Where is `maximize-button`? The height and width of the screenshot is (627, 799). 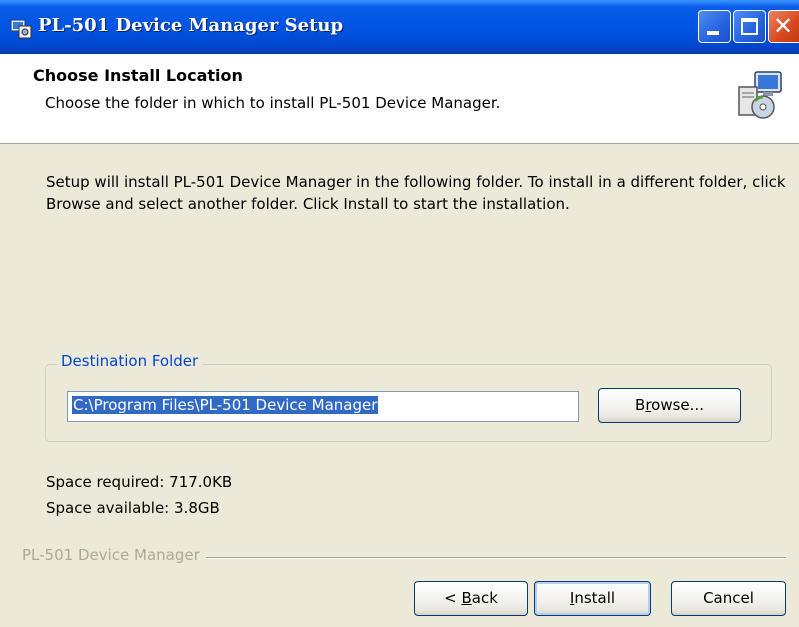 maximize-button is located at coordinates (749, 26).